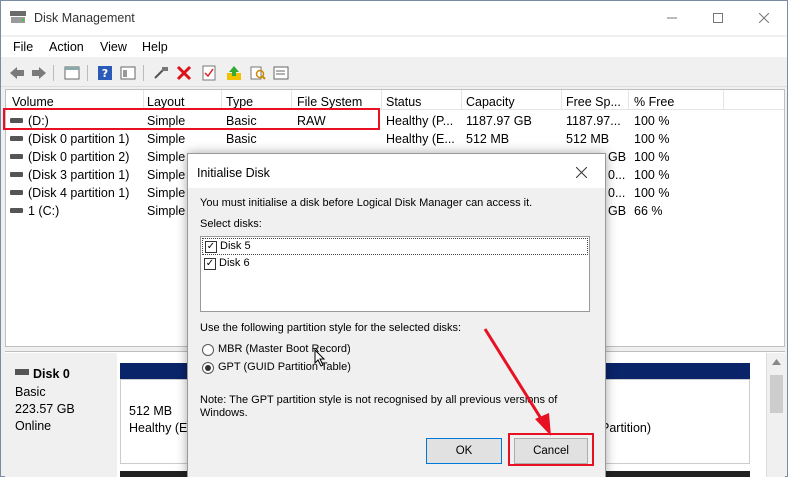 The image size is (788, 477). What do you see at coordinates (320, 358) in the screenshot?
I see `mouse-cursor-icon` at bounding box center [320, 358].